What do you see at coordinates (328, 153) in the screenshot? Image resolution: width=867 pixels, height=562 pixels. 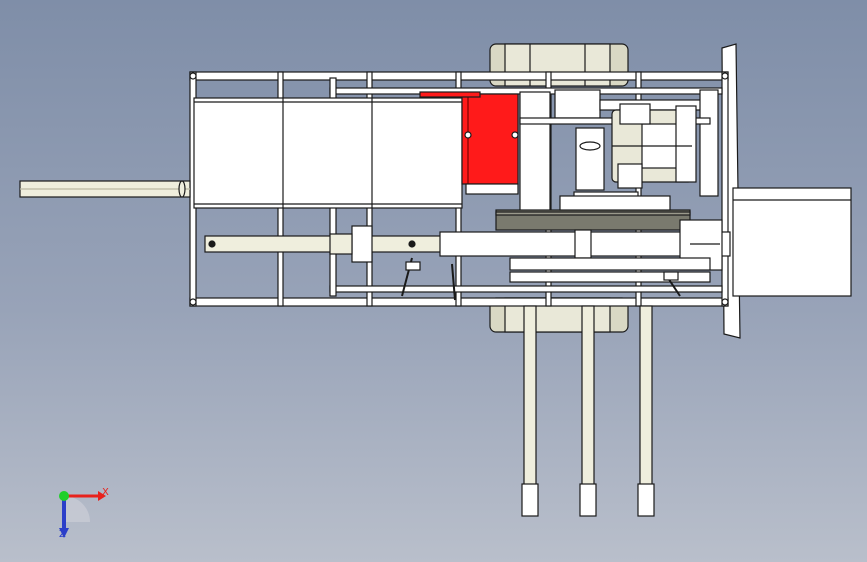 I see `hopper-box` at bounding box center [328, 153].